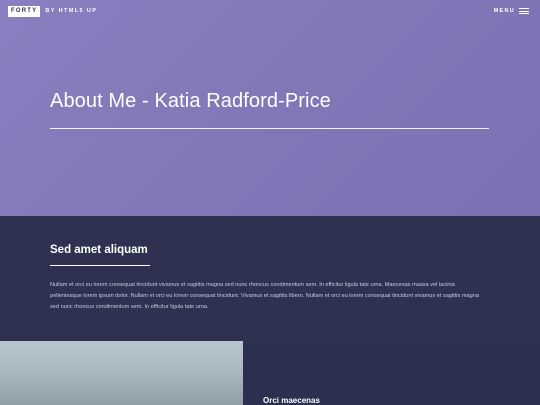 This screenshot has width=540, height=405. I want to click on logo-link: FORTY BY HTML5 UP, so click(53, 11).